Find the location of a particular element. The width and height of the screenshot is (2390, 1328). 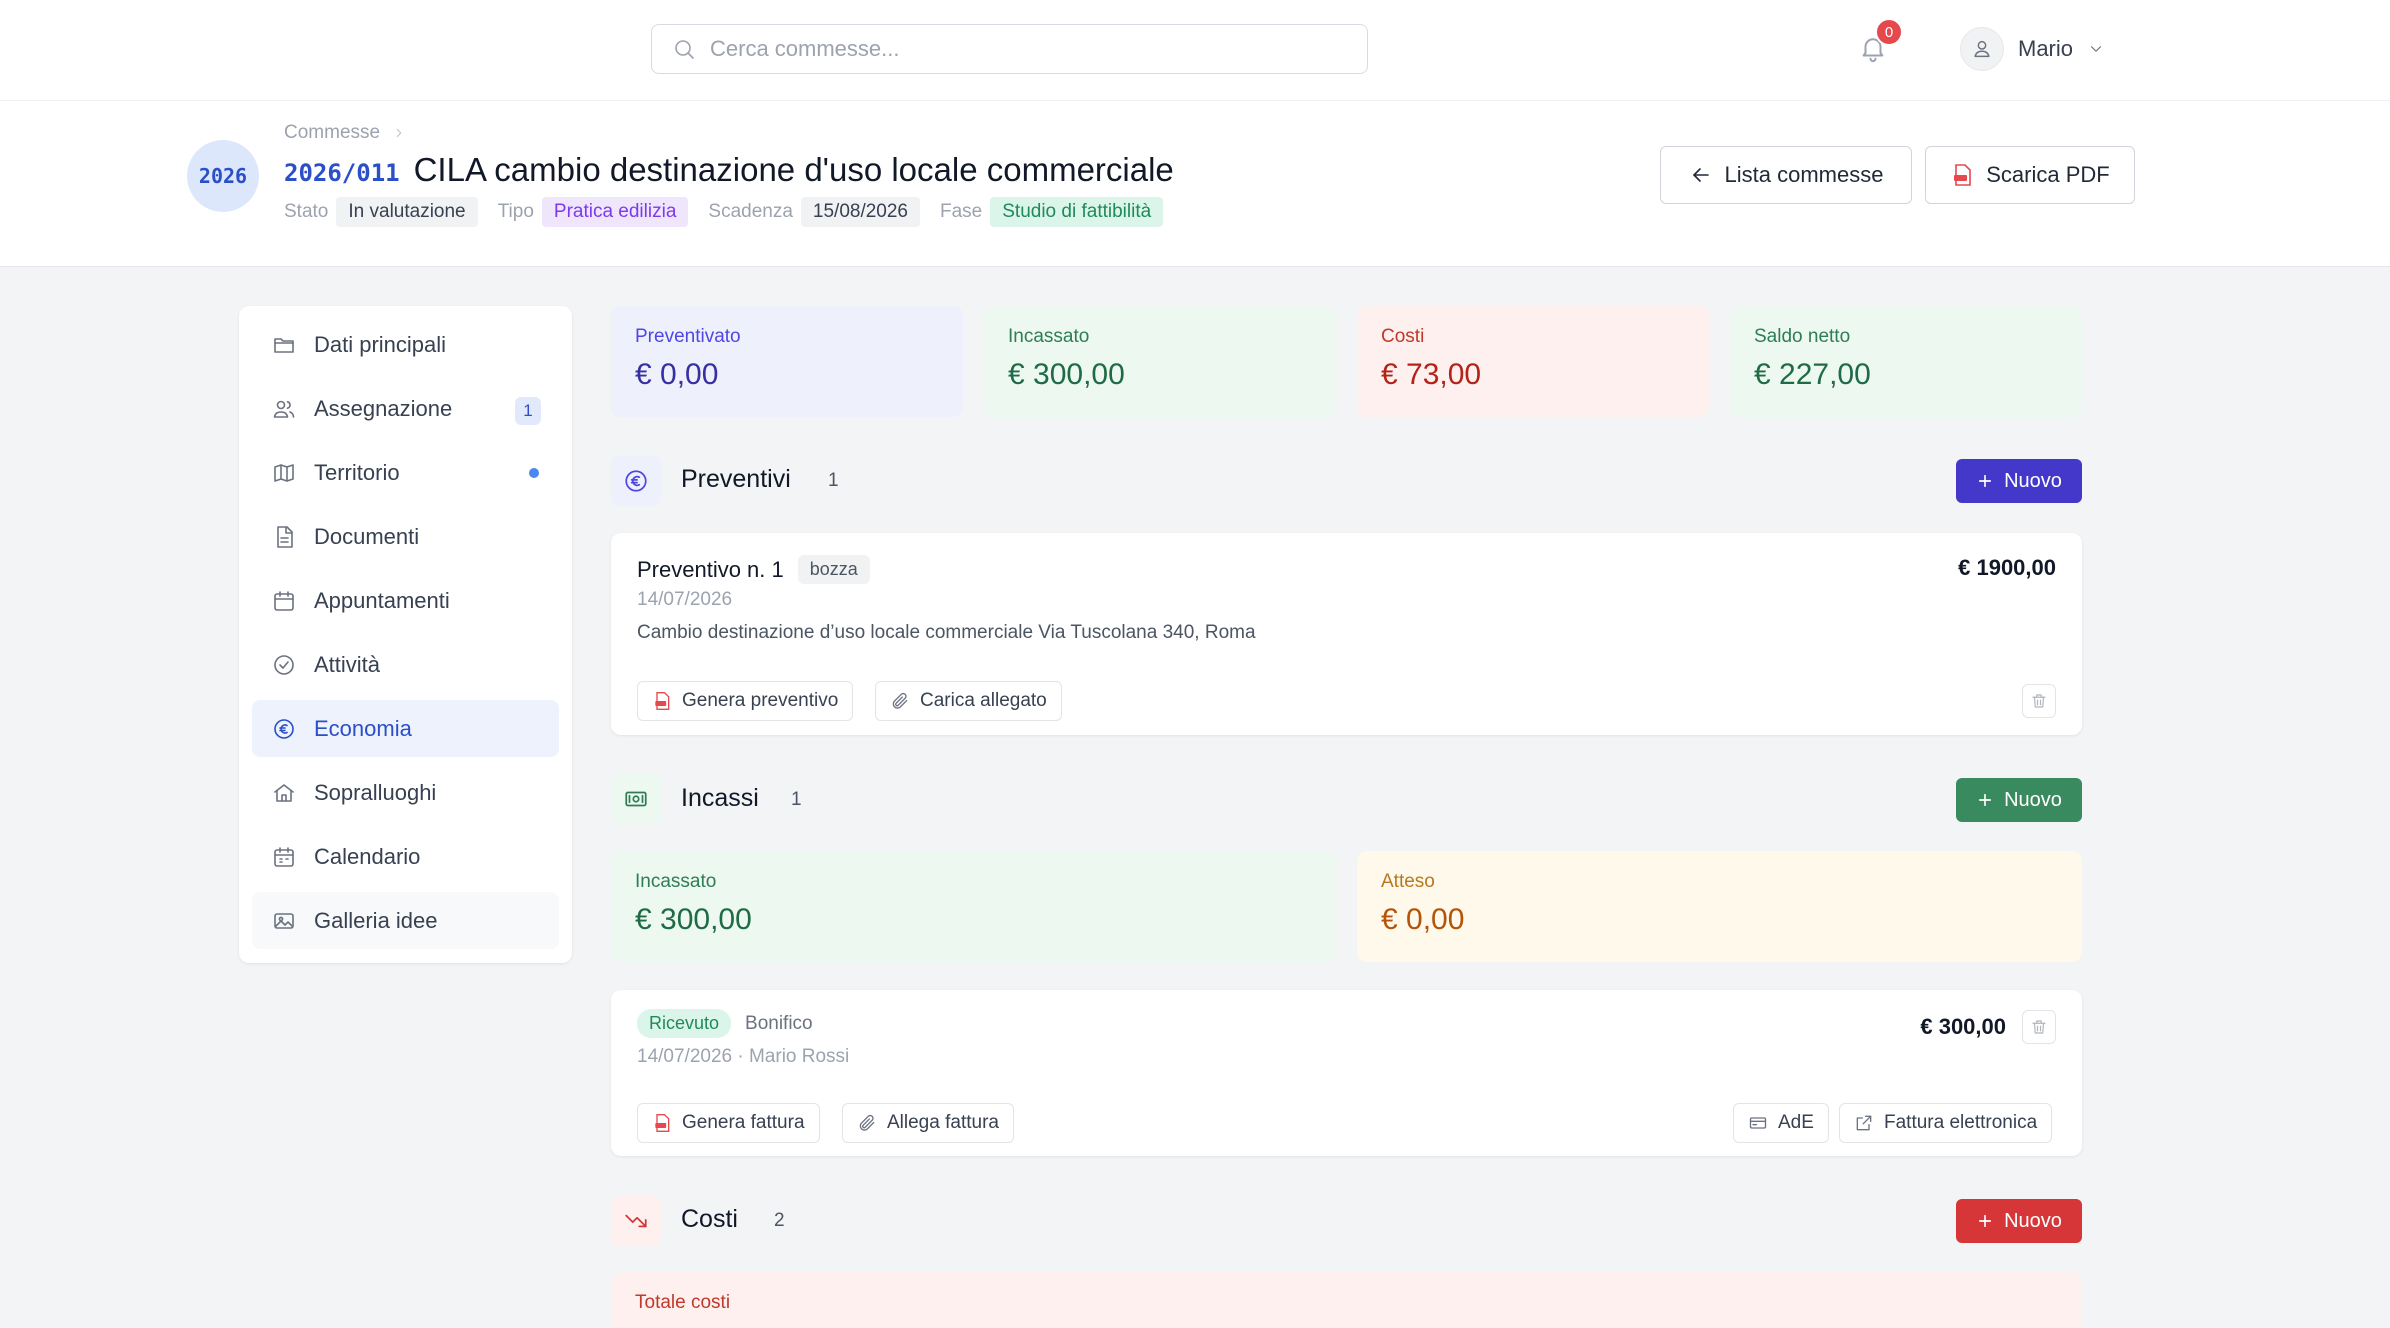

genera-preventivo-button: Genera preventivo is located at coordinates (745, 701).